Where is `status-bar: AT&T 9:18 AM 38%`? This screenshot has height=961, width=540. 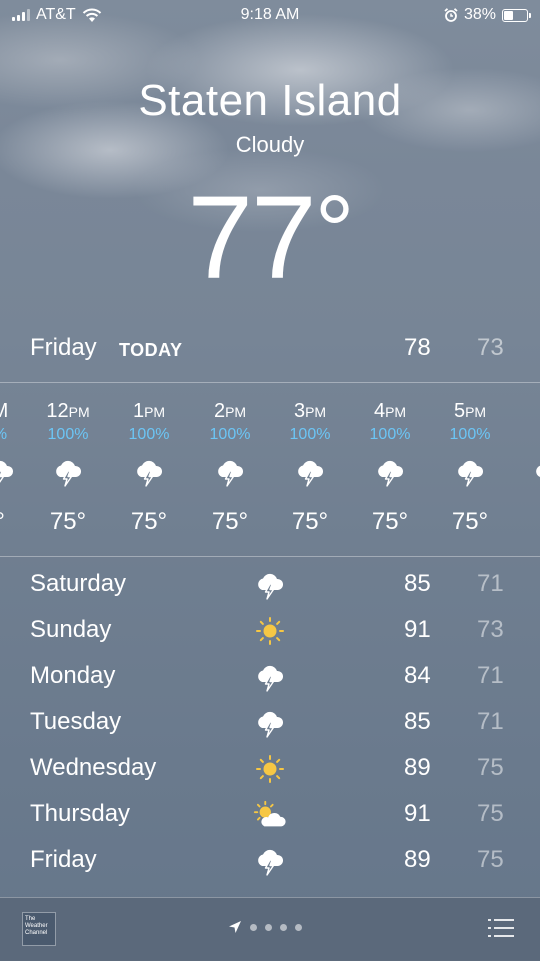
status-bar: AT&T 9:18 AM 38% is located at coordinates (270, 16).